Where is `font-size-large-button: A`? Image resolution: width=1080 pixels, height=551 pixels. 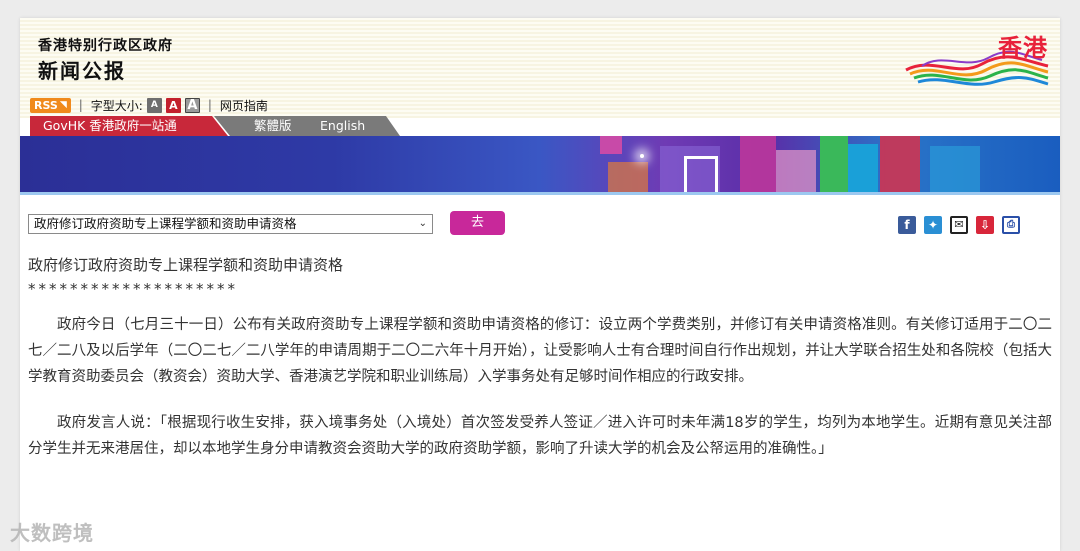
font-size-large-button: A is located at coordinates (192, 105).